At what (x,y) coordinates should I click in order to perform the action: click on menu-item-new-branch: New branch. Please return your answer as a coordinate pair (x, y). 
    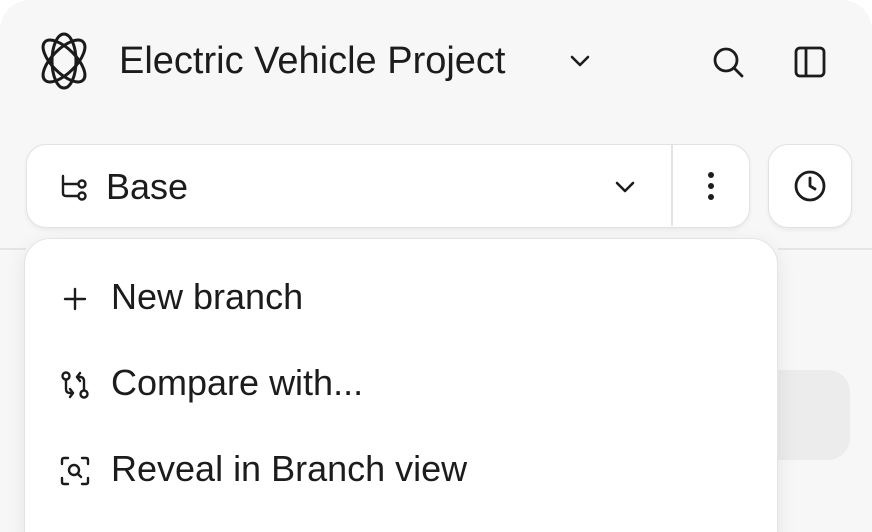
    Looking at the image, I should click on (400, 299).